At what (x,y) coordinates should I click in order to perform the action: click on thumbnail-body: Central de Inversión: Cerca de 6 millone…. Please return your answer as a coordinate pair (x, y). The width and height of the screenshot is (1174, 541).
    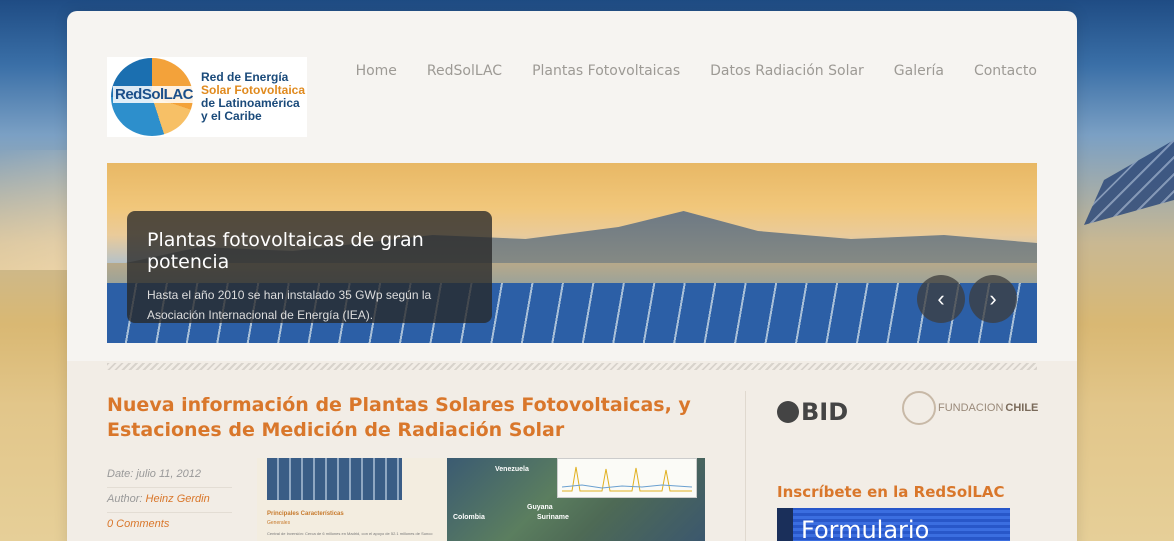
    Looking at the image, I should click on (350, 533).